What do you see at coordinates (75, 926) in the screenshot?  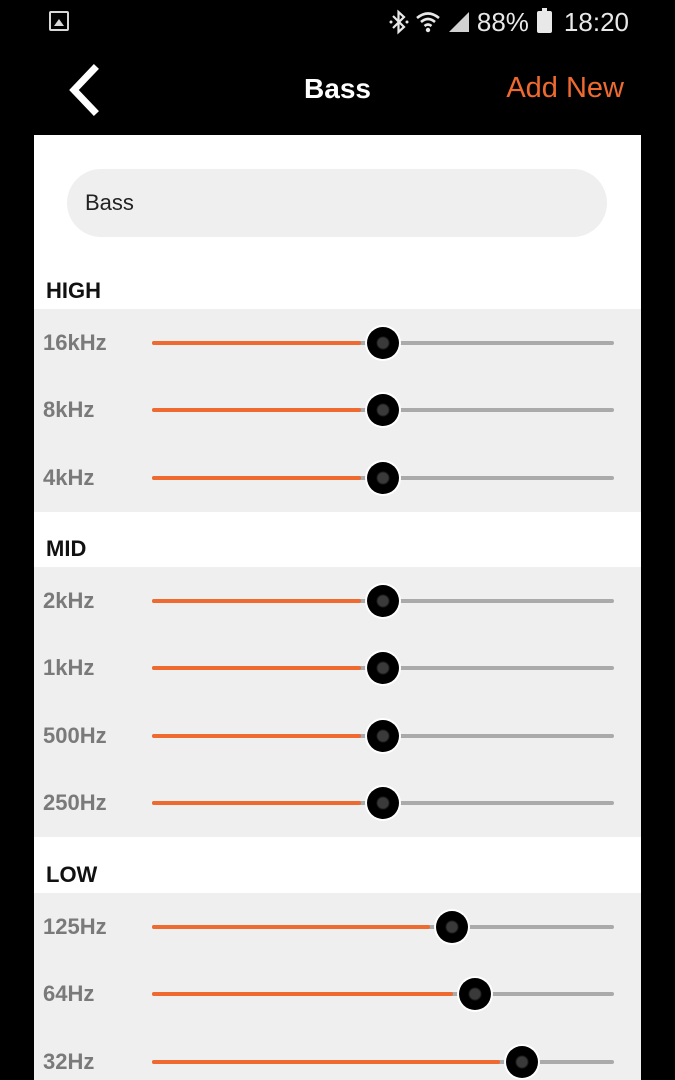 I see `band-label: 125Hz` at bounding box center [75, 926].